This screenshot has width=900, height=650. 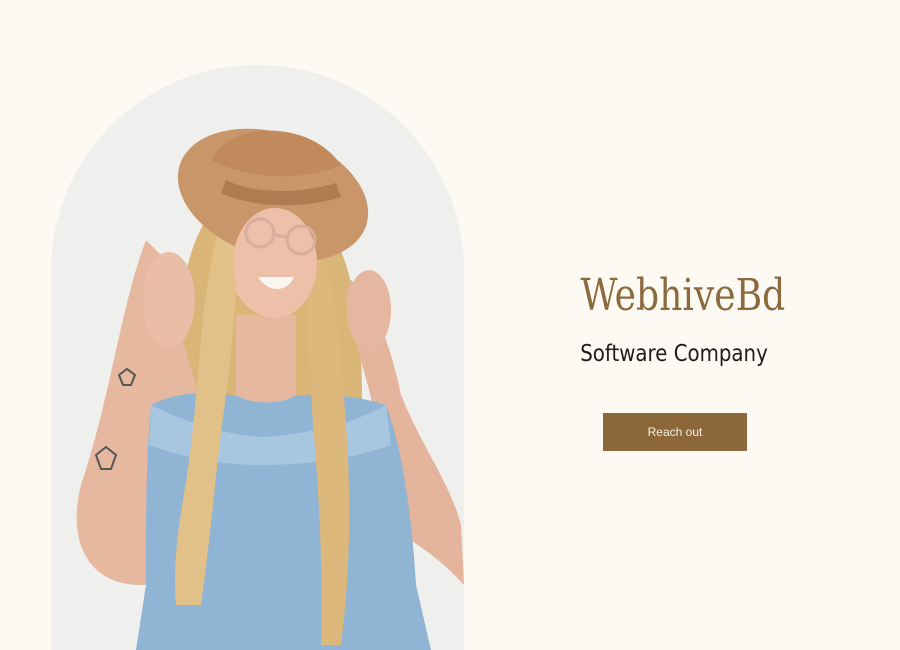 What do you see at coordinates (675, 432) in the screenshot?
I see `reach-out-button: Reach out` at bounding box center [675, 432].